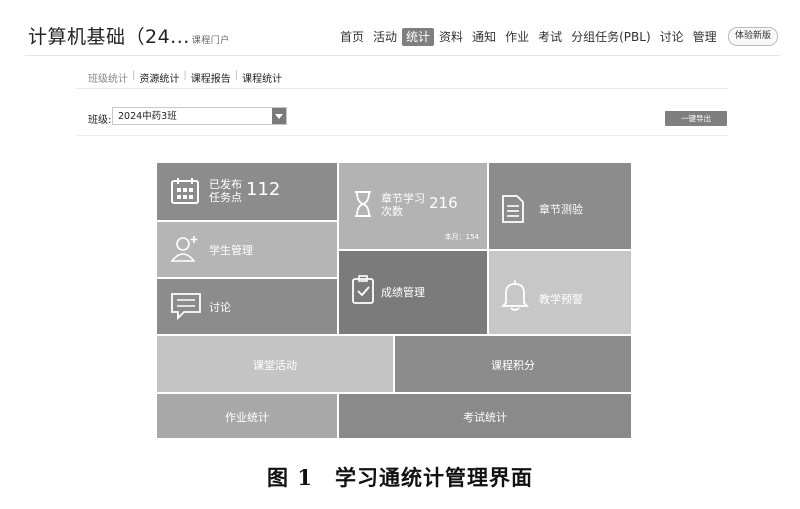 The image size is (800, 509). I want to click on subnav-resource-stats: 资源统计, so click(159, 77).